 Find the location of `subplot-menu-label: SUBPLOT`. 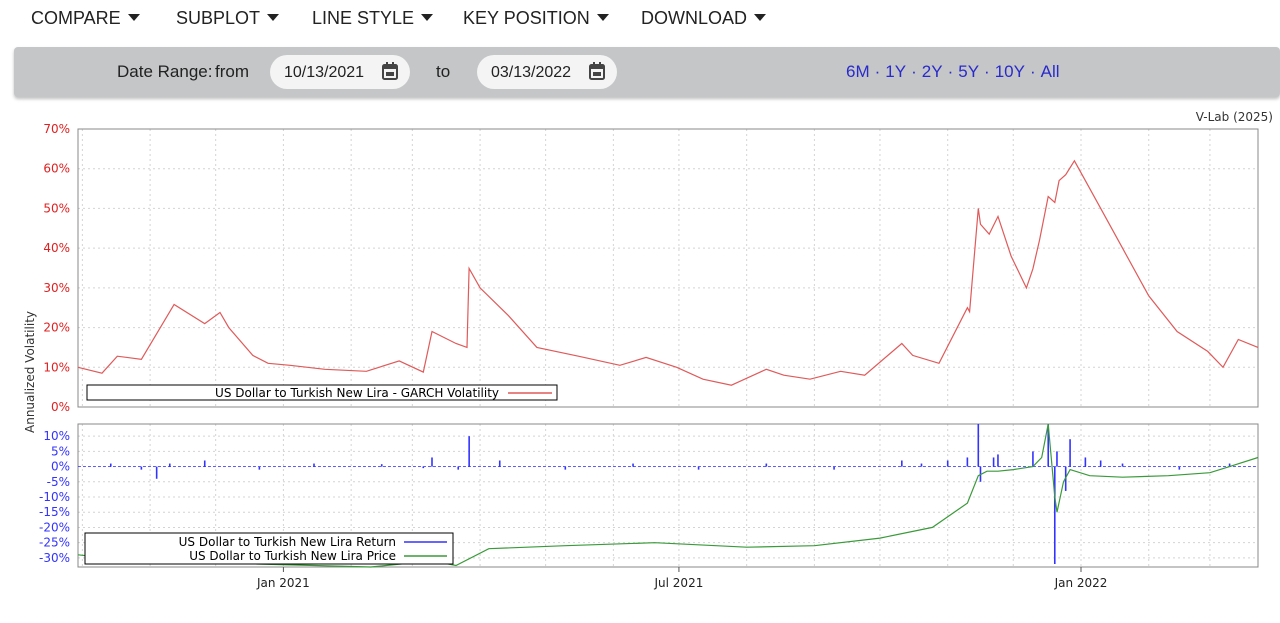

subplot-menu-label: SUBPLOT is located at coordinates (218, 18).